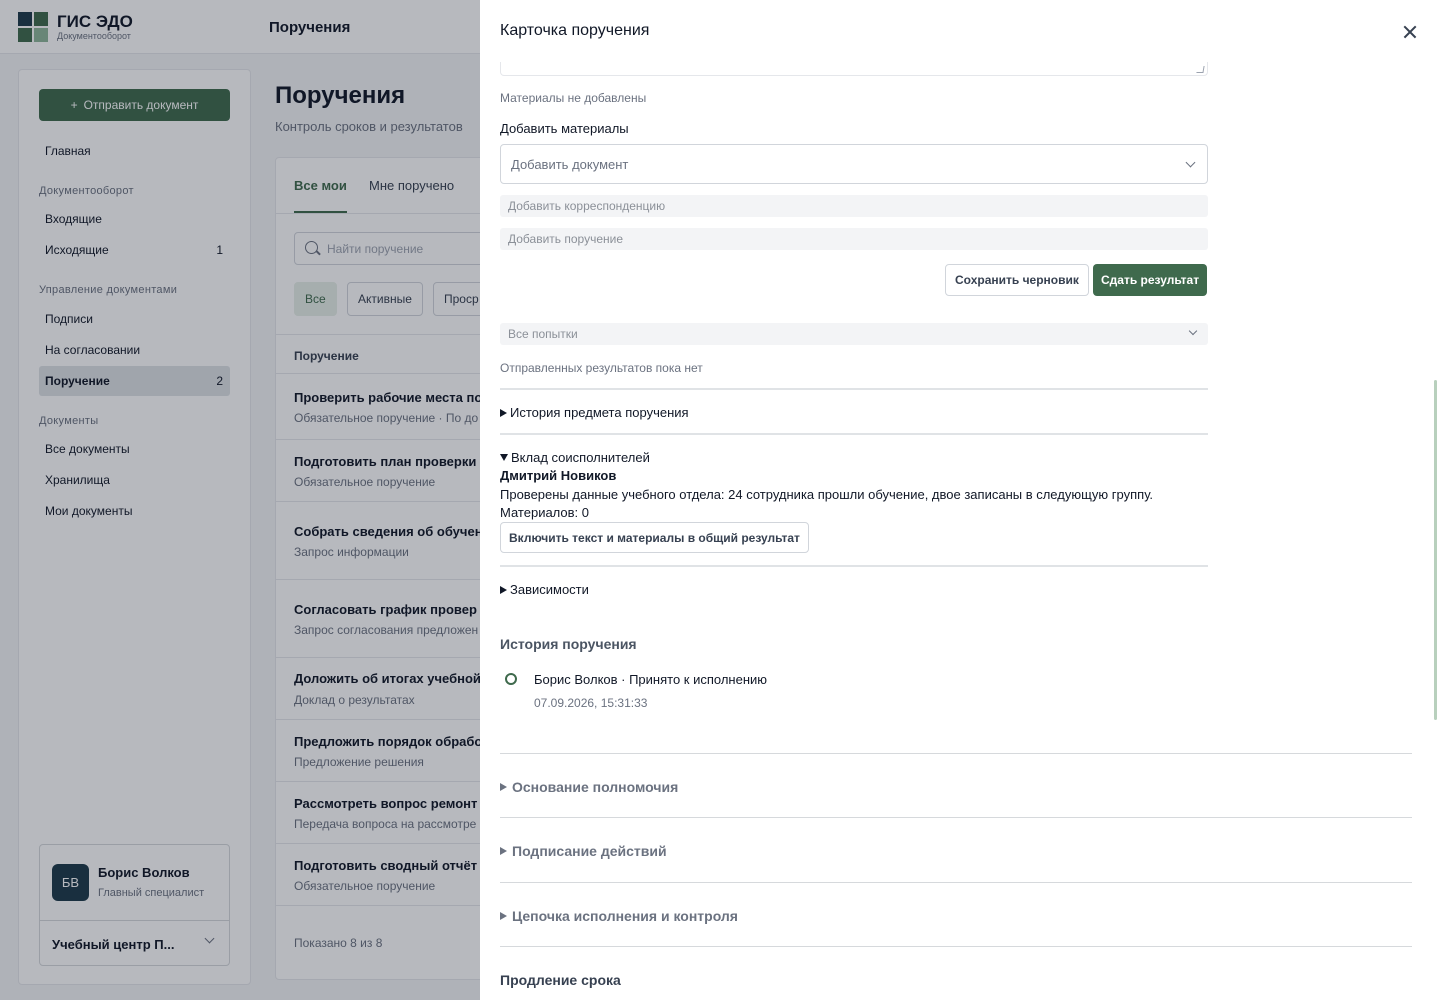 The image size is (1440, 1000). What do you see at coordinates (651, 679) in the screenshot?
I see `history-event: Борис Волков · Принято к исполнению` at bounding box center [651, 679].